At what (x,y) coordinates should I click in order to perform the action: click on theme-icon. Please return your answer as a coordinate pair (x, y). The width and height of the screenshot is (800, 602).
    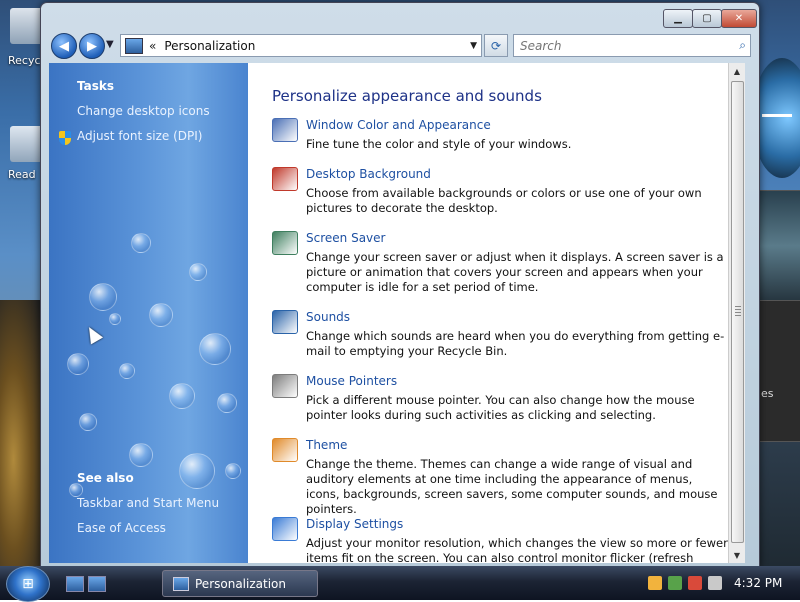
    Looking at the image, I should click on (285, 450).